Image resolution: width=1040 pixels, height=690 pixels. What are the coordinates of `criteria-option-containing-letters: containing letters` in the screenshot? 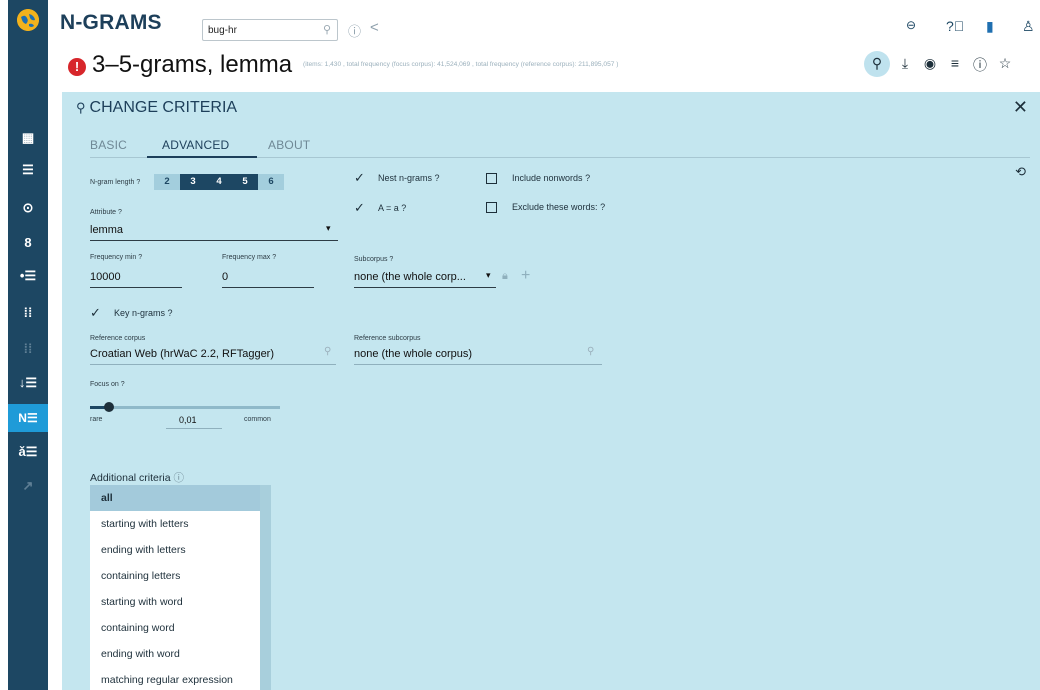 It's located at (175, 576).